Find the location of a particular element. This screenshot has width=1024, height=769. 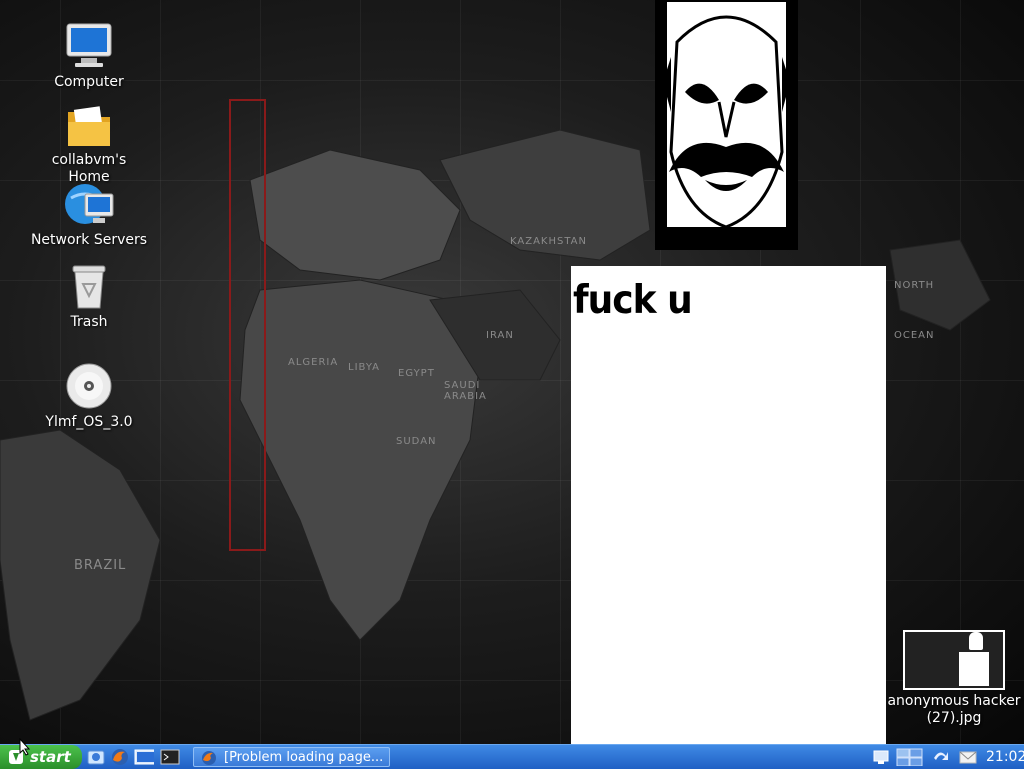

home-folder-icon is located at coordinates (89, 126).